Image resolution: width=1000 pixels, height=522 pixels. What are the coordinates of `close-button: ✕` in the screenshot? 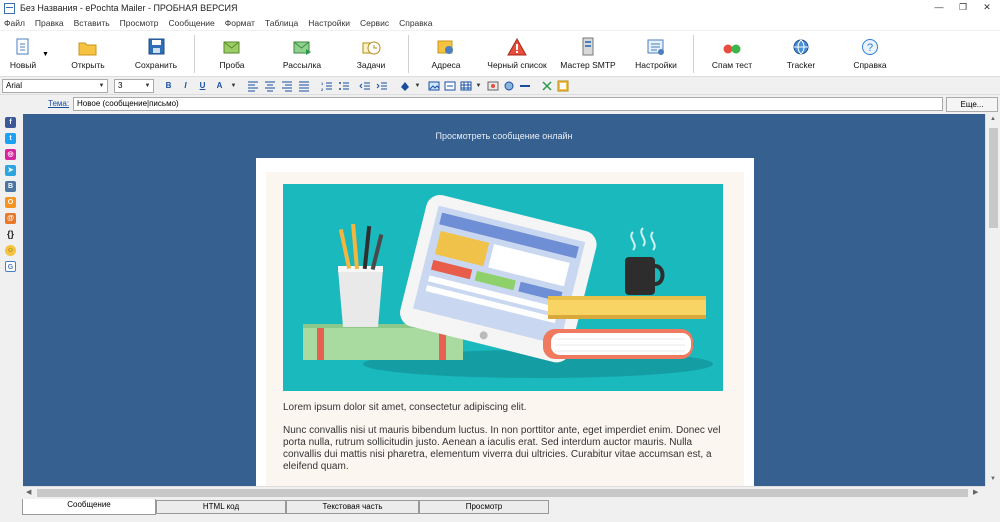 It's located at (987, 7).